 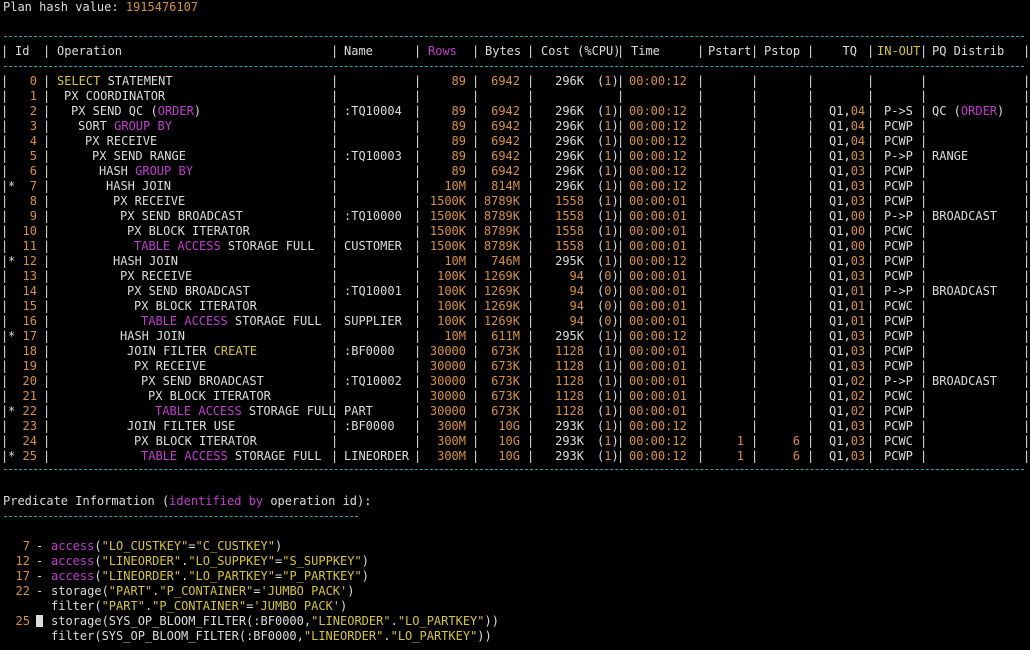 I want to click on operation-token: ), so click(x=197, y=111).